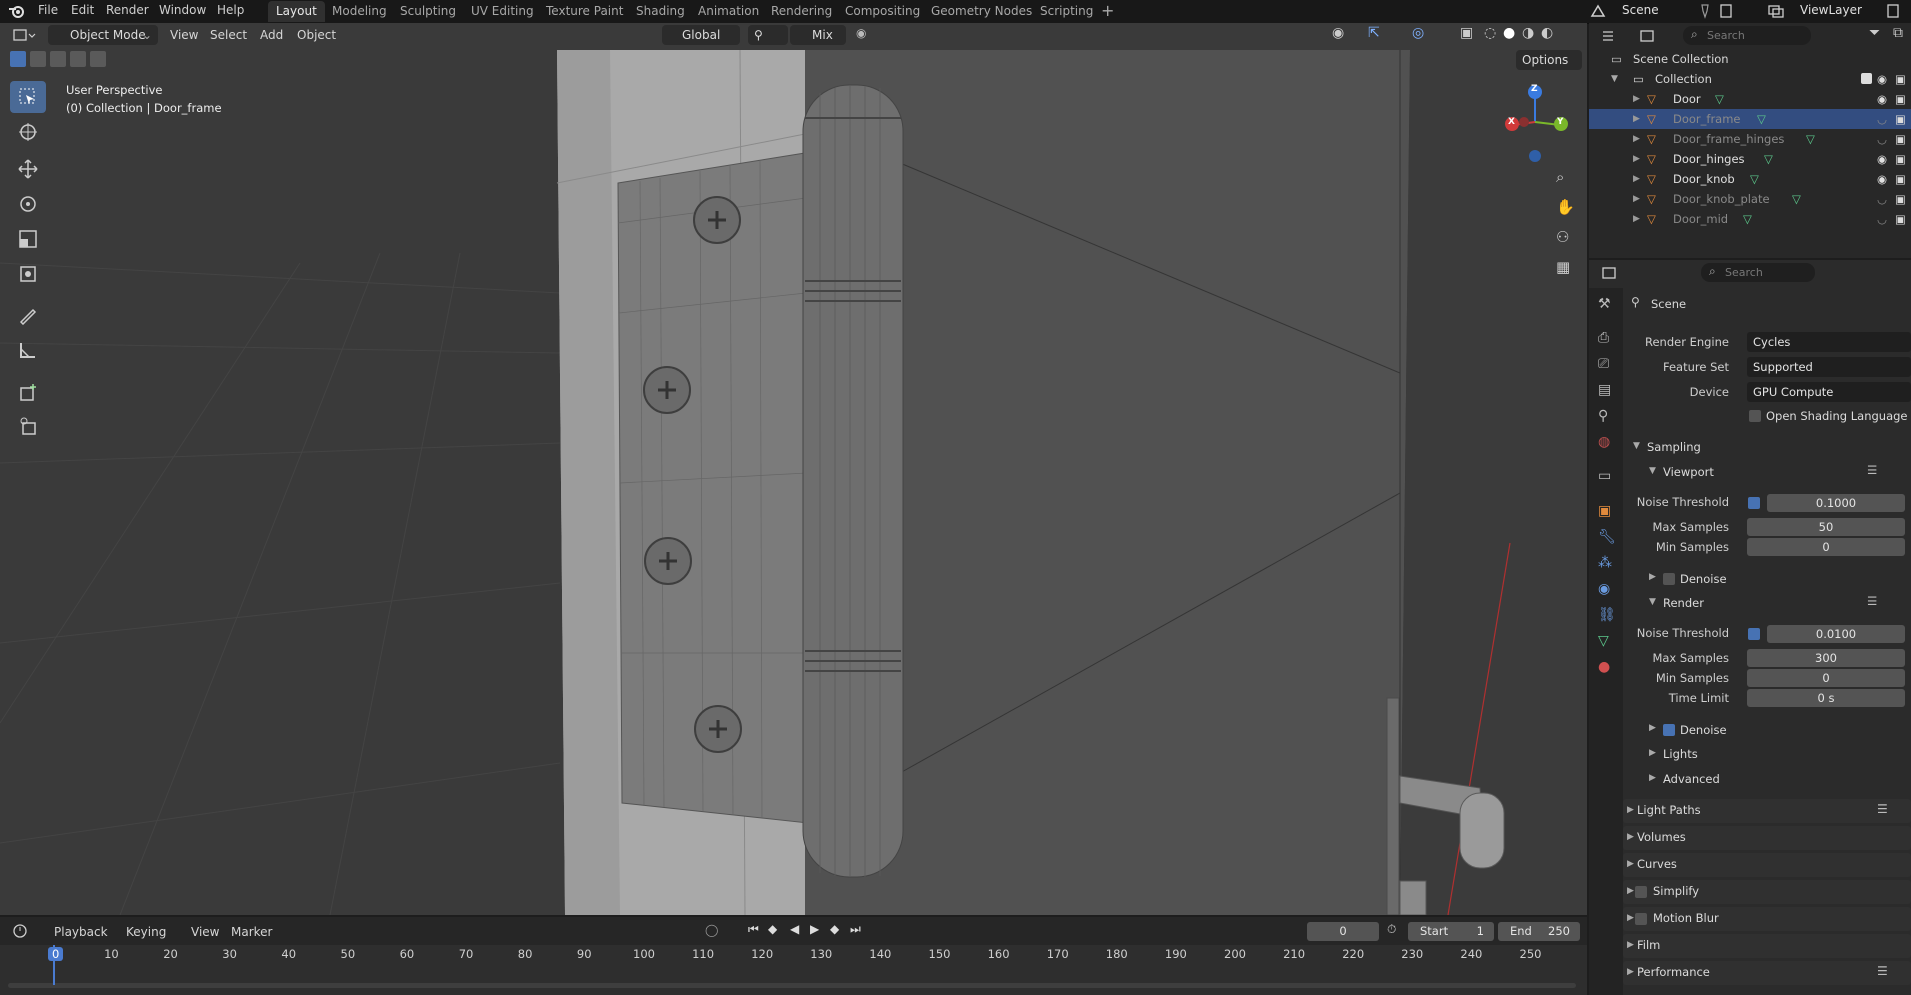 The image size is (1911, 995). Describe the element at coordinates (1826, 547) in the screenshot. I see `vp-min-samples-field: 0` at that location.